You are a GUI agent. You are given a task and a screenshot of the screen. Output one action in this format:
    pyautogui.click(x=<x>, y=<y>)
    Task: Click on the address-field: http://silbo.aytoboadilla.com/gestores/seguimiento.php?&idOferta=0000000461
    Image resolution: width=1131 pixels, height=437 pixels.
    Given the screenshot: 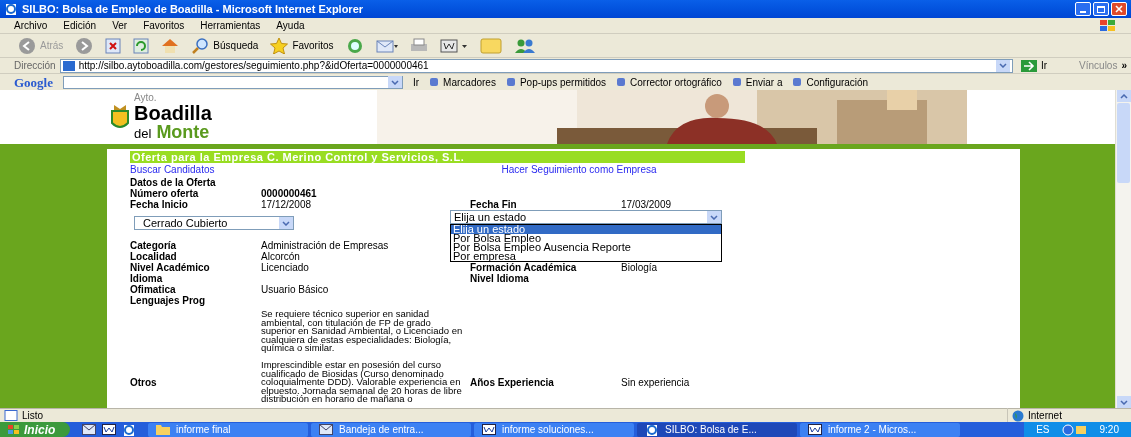 What is the action you would take?
    pyautogui.click(x=536, y=65)
    